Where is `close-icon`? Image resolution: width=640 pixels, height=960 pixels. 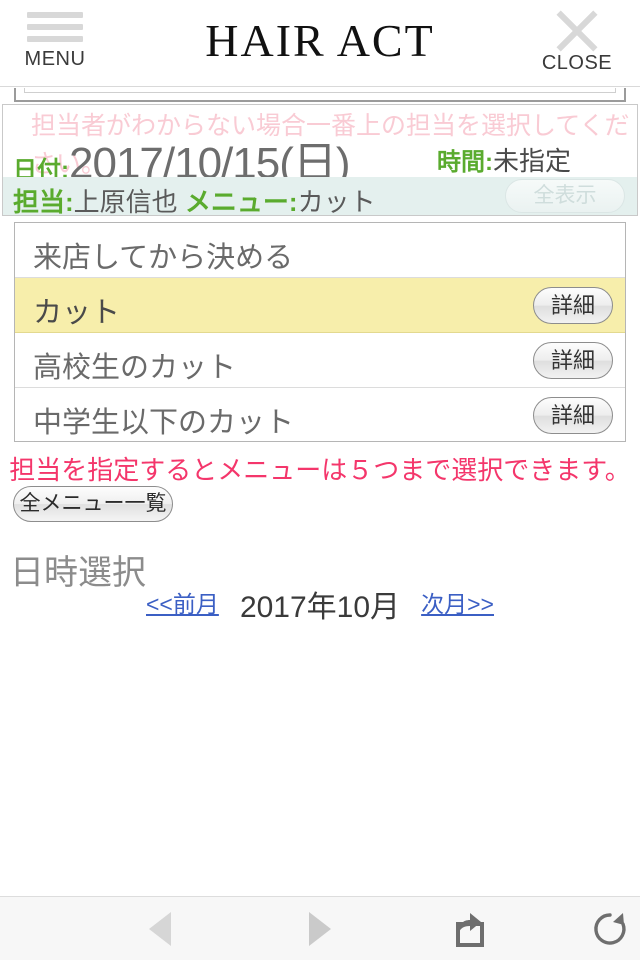
close-icon is located at coordinates (577, 31).